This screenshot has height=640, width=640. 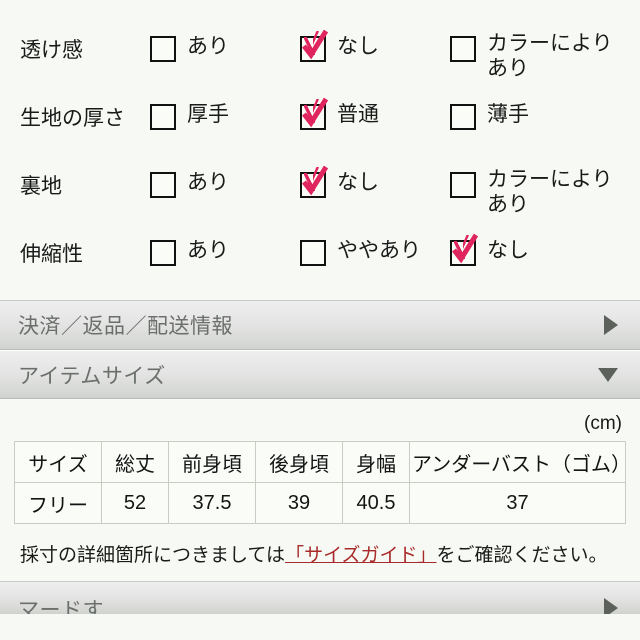 I want to click on spec-option: ややあり, so click(x=375, y=252).